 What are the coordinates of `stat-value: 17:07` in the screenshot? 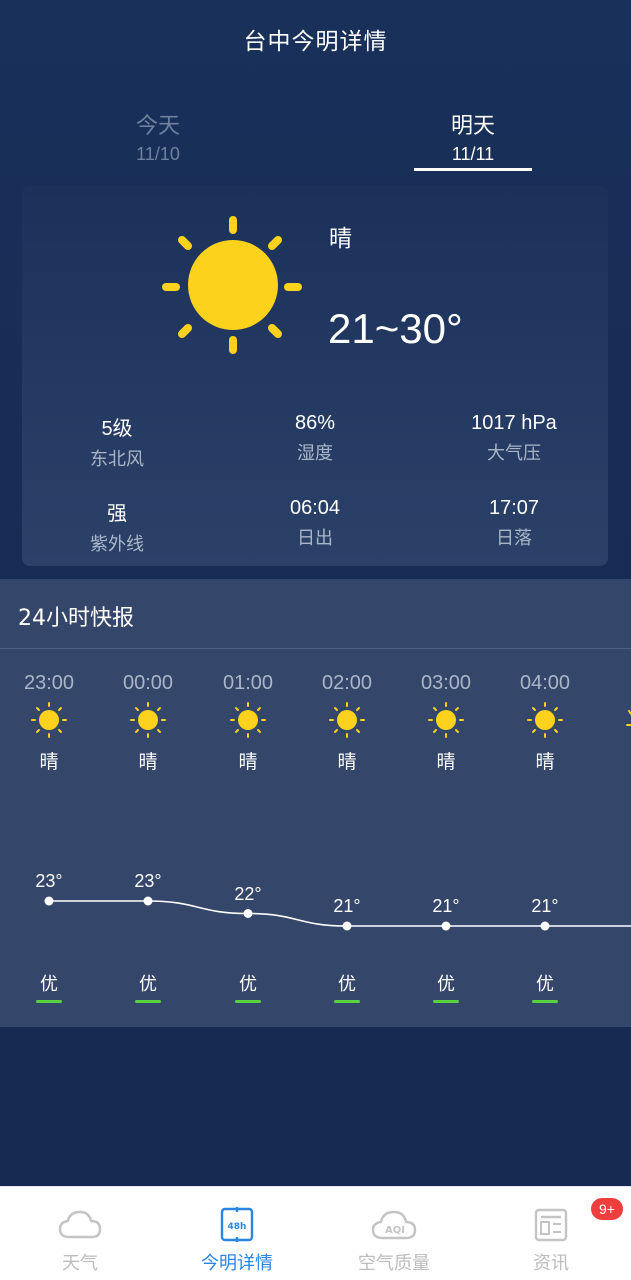 It's located at (514, 508).